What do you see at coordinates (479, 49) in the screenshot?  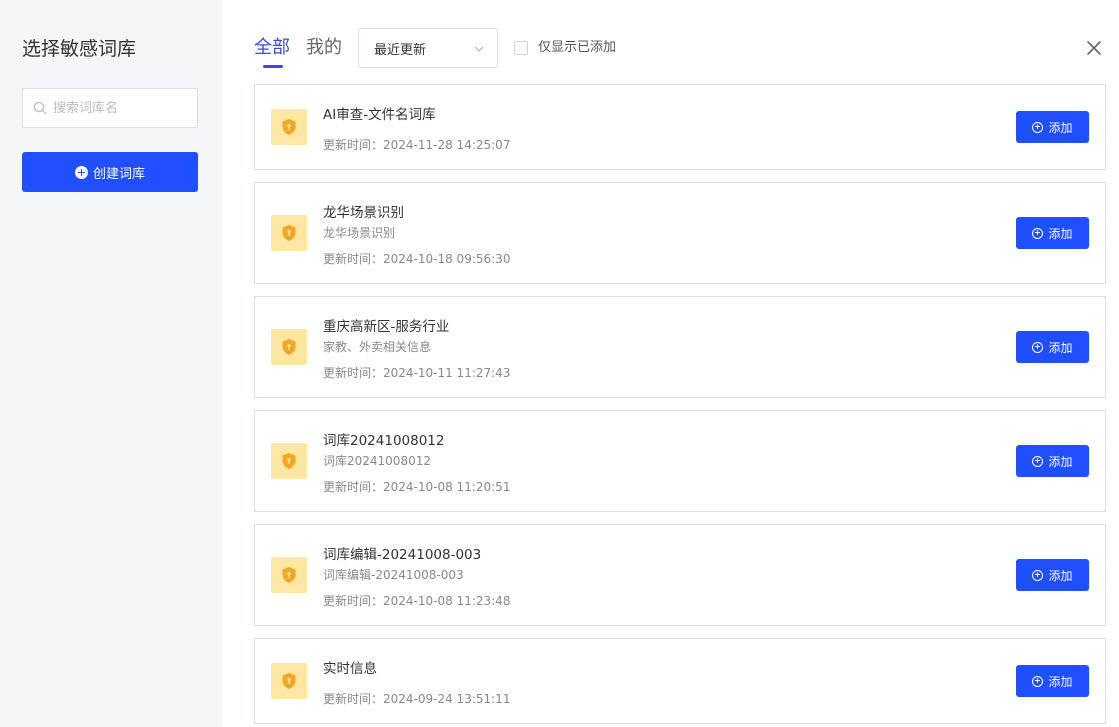 I see `chevron-down-icon` at bounding box center [479, 49].